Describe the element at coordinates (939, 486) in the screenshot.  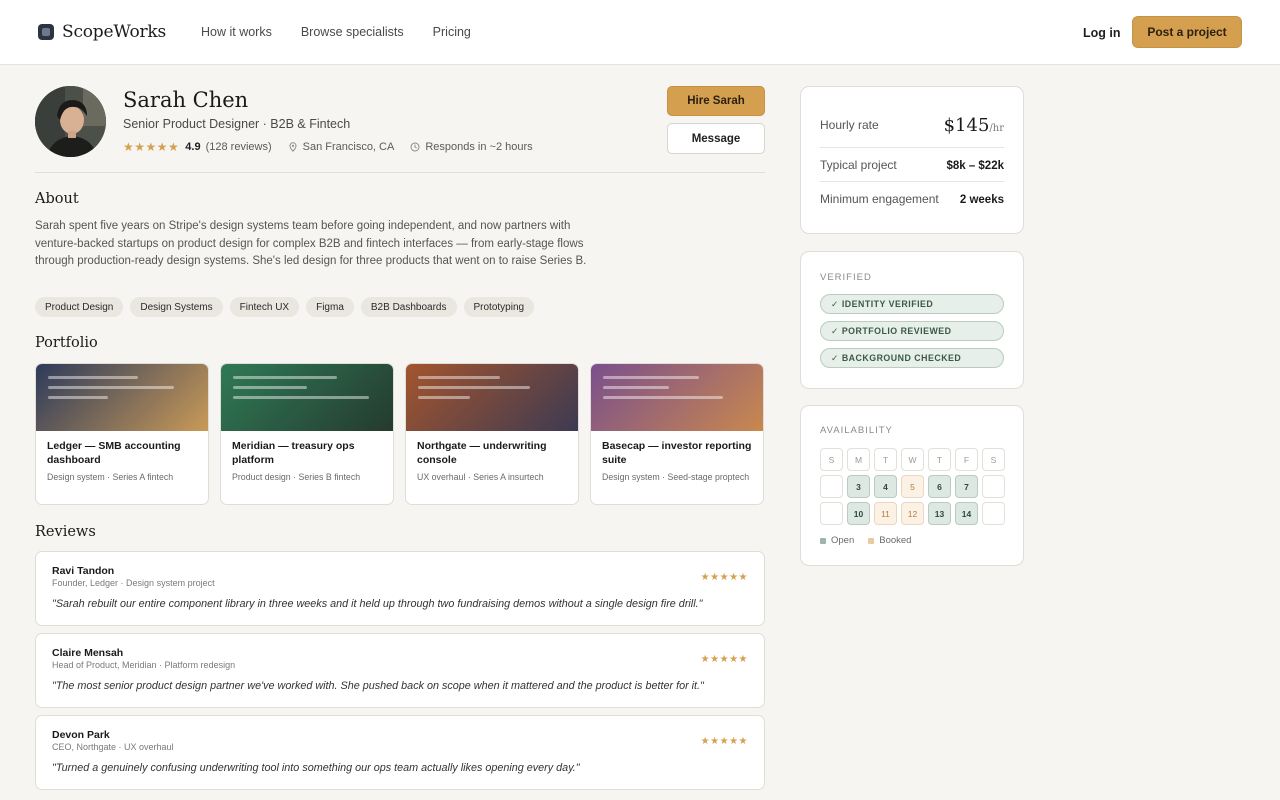
I see `calendar-day-open: 6` at that location.